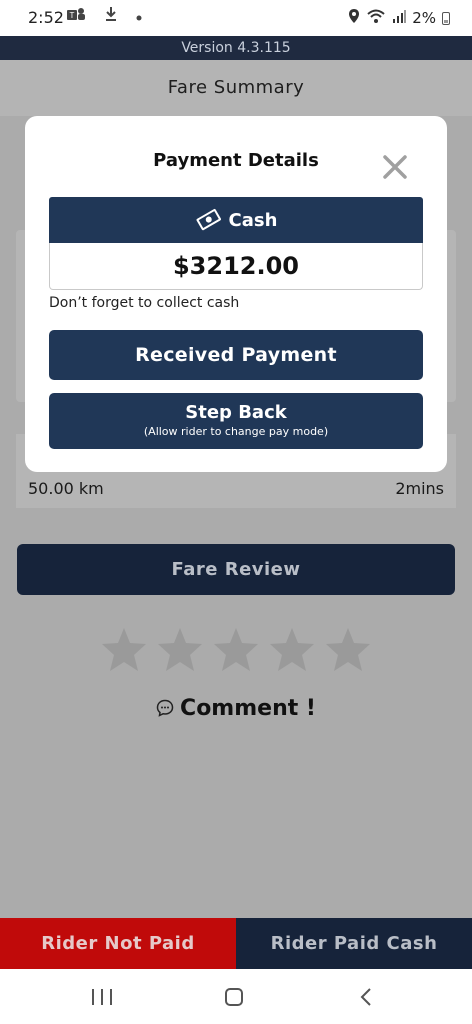 The height and width of the screenshot is (1024, 472). I want to click on home-icon, so click(234, 997).